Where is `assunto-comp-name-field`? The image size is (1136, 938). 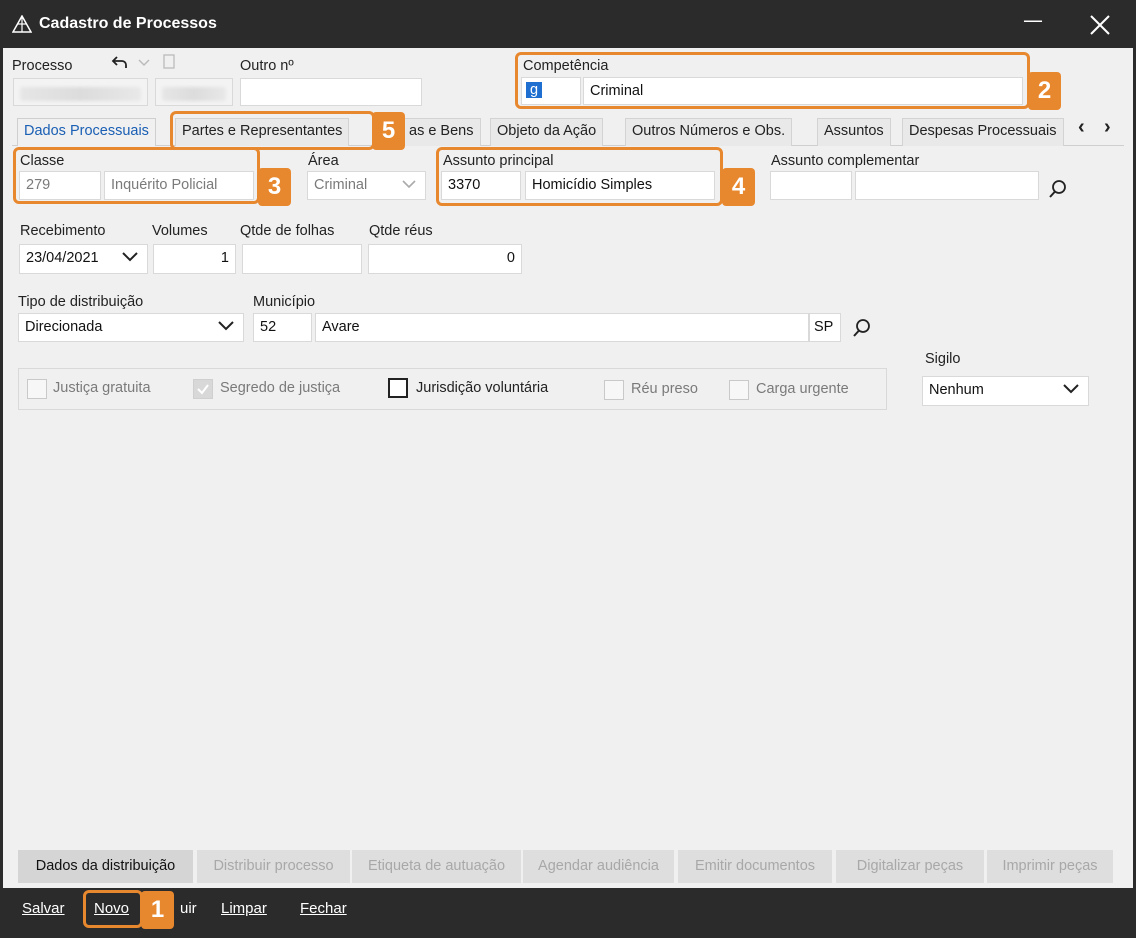 assunto-comp-name-field is located at coordinates (947, 185).